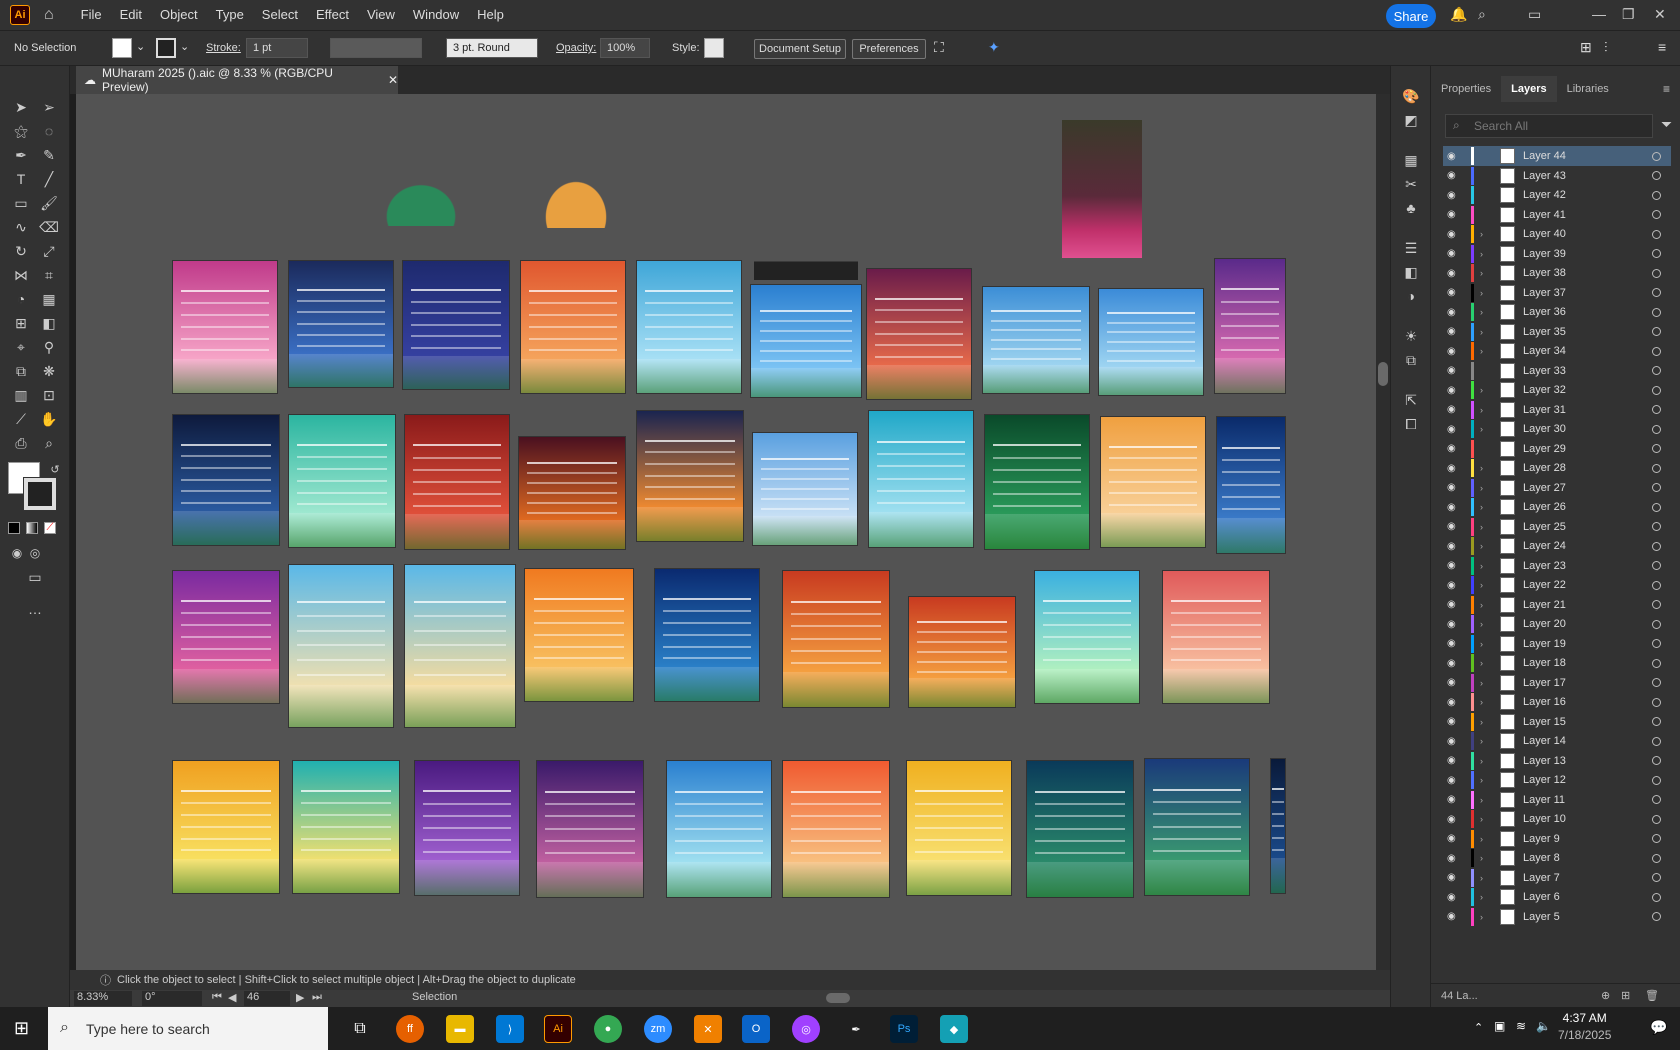 This screenshot has height=1050, width=1680. I want to click on gradient-icon: ◧, so click(1411, 272).